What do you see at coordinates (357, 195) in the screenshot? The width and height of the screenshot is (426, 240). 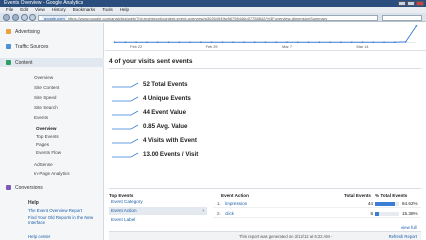 I see `total-events-column-header: Total Events` at bounding box center [357, 195].